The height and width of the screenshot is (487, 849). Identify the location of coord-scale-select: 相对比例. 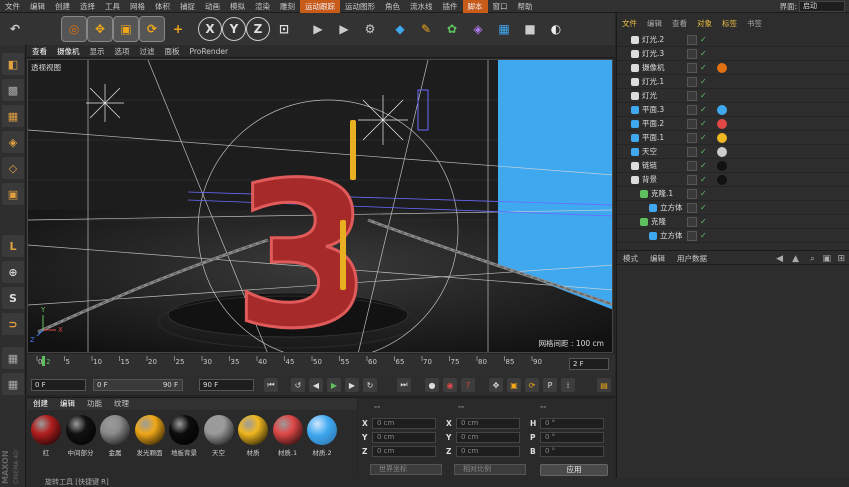
(490, 469).